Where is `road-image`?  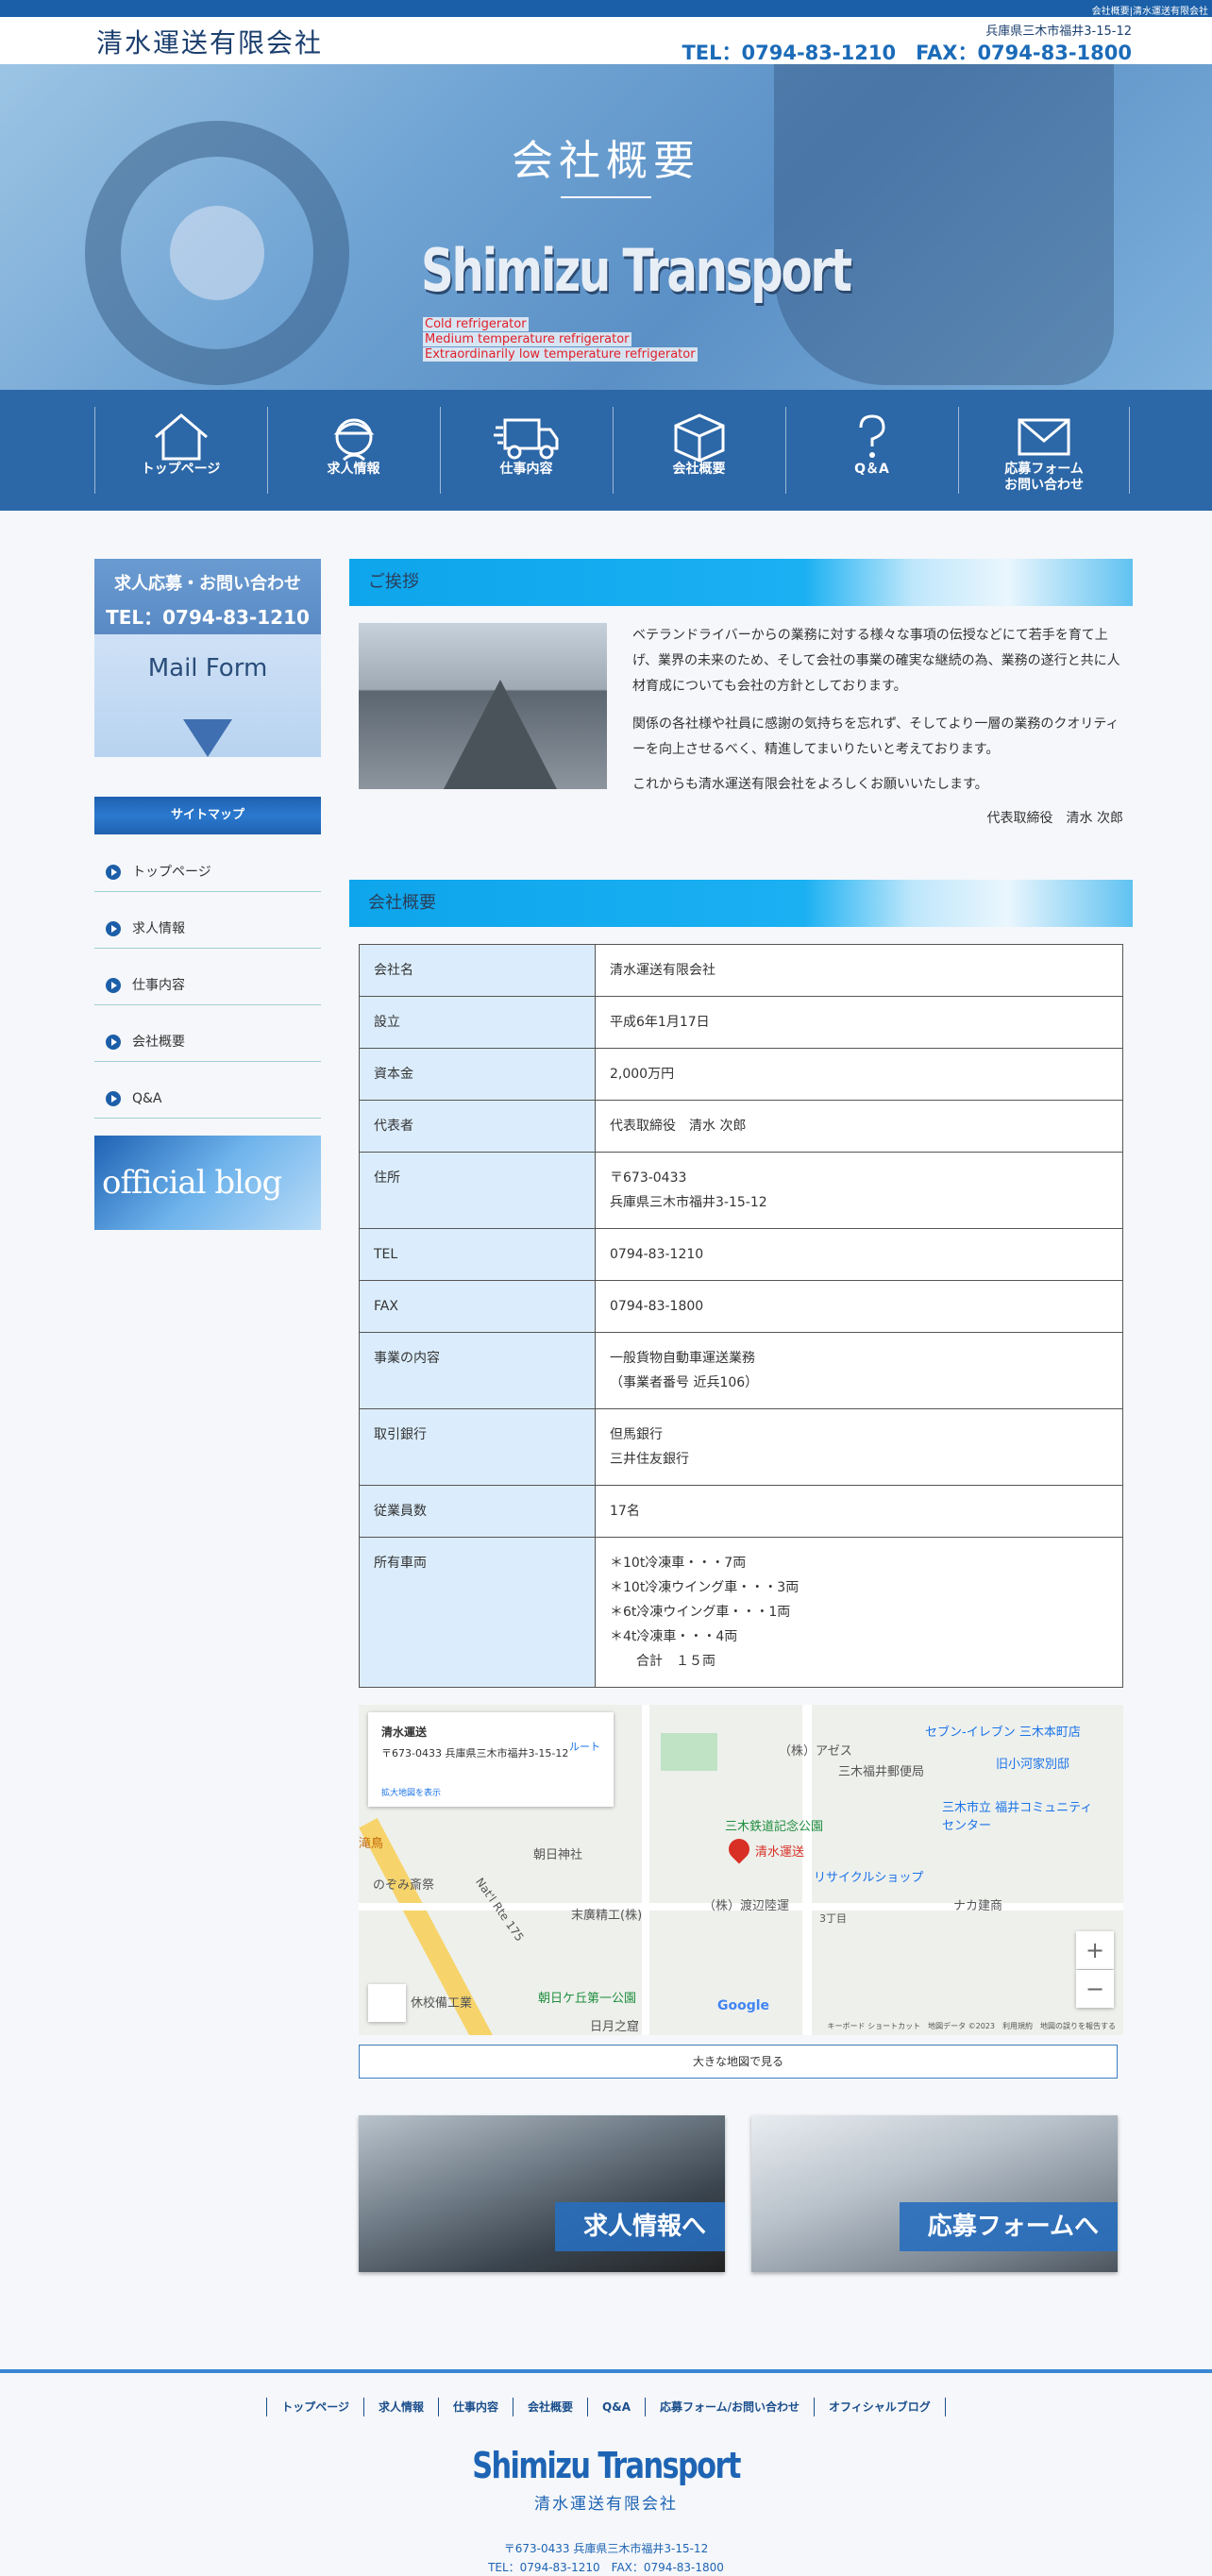 road-image is located at coordinates (500, 735).